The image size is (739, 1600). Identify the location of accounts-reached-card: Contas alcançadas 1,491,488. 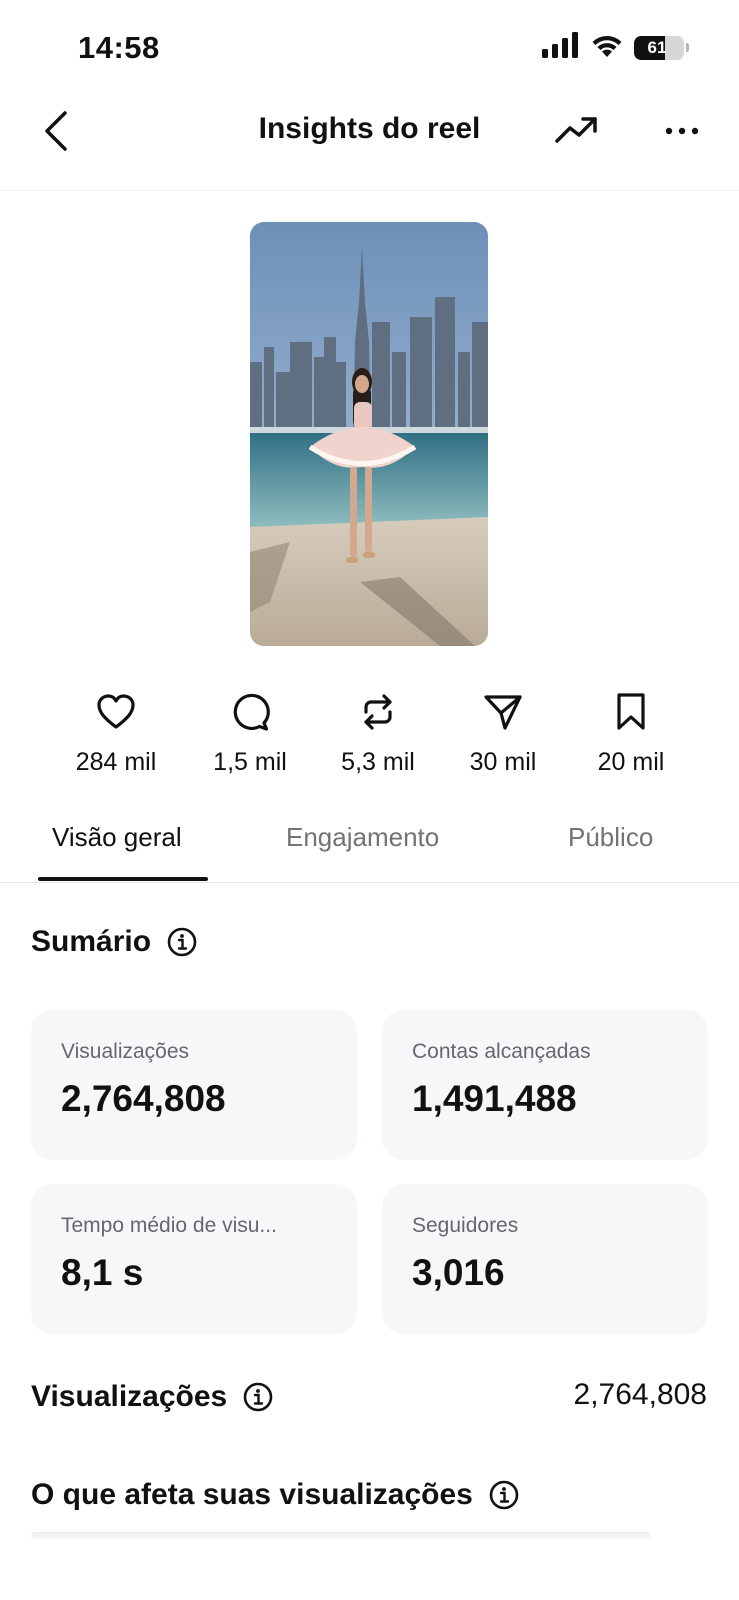
(545, 1085).